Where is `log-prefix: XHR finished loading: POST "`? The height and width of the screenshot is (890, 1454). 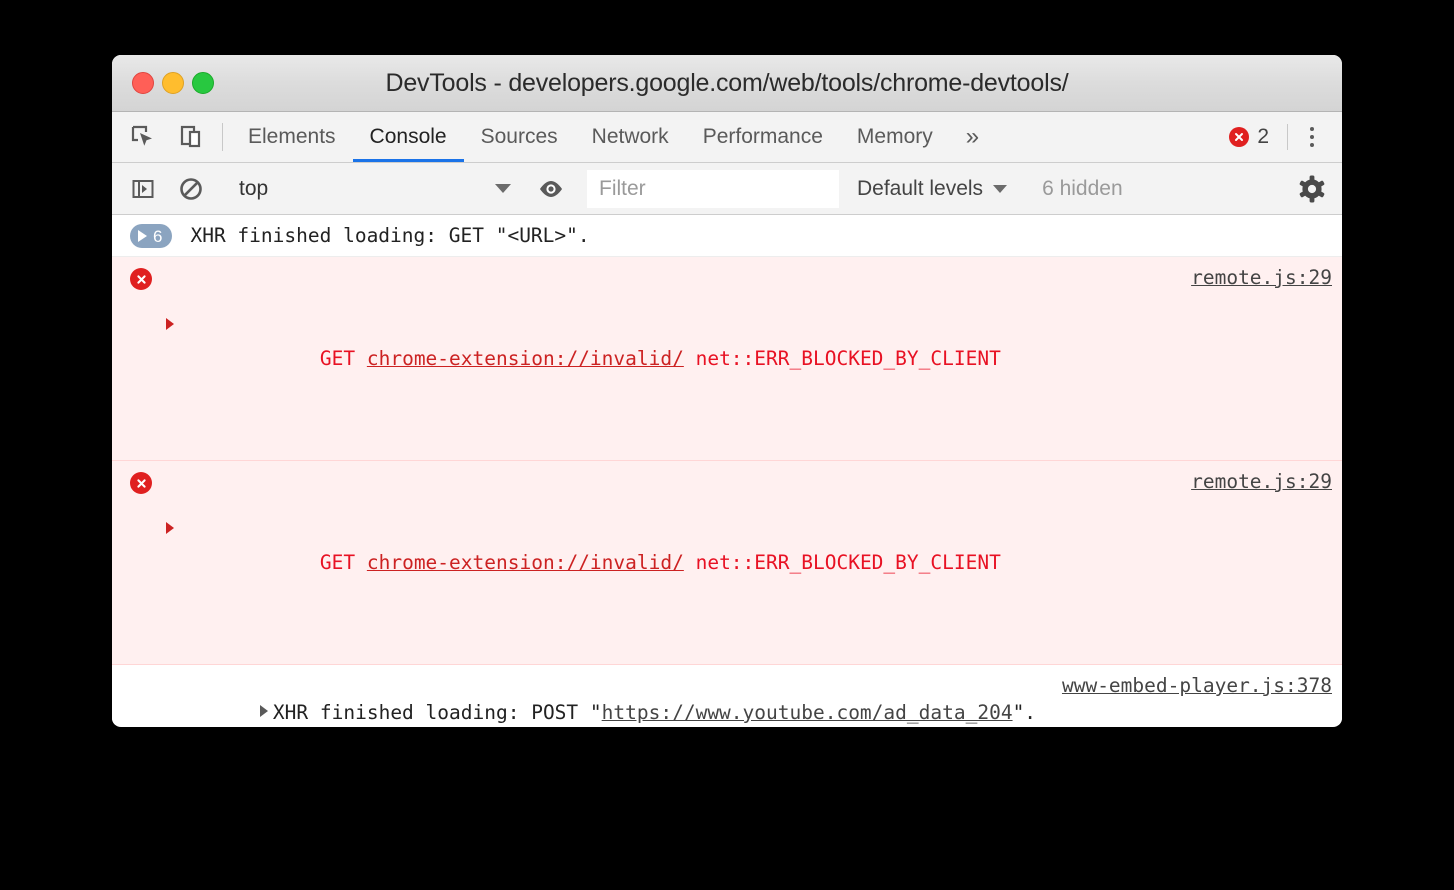
log-prefix: XHR finished loading: POST " is located at coordinates (437, 712).